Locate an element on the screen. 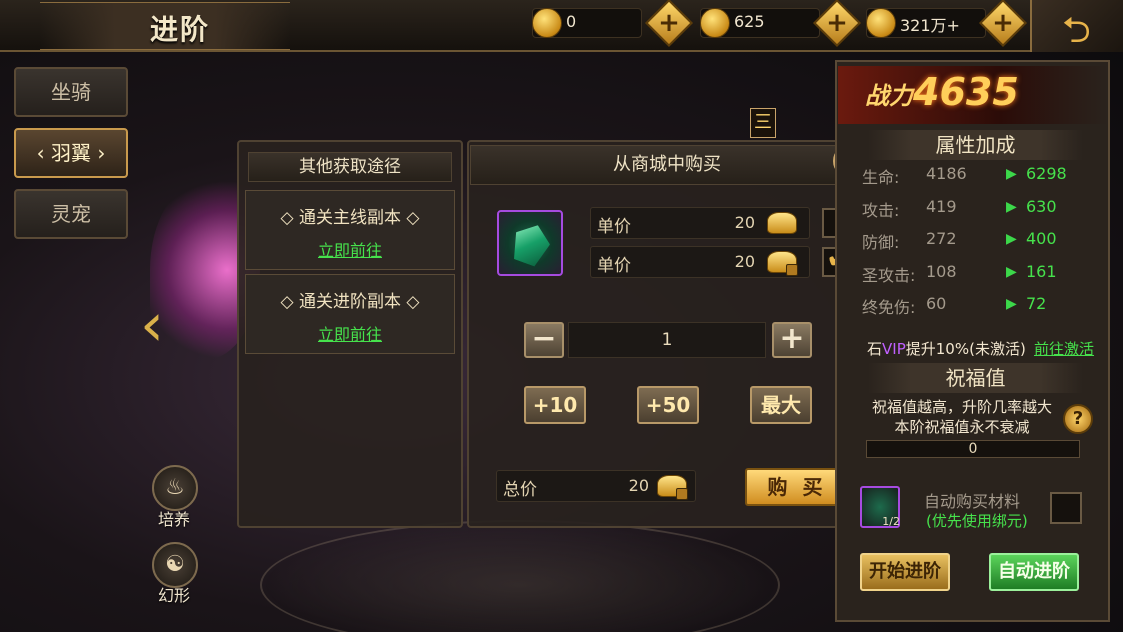 The image size is (1123, 632). stat-current: 108 is located at coordinates (941, 271).